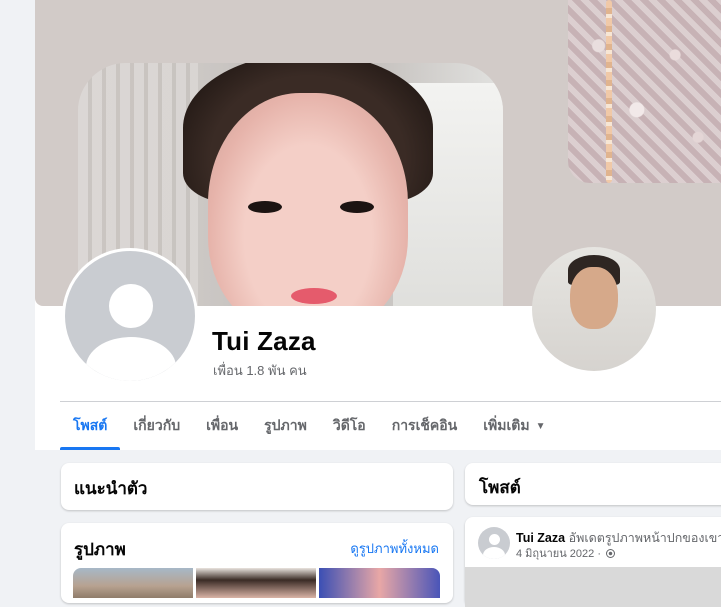 The image size is (721, 607). What do you see at coordinates (514, 426) in the screenshot?
I see `tab-more: เพิ่มเติม ▼` at bounding box center [514, 426].